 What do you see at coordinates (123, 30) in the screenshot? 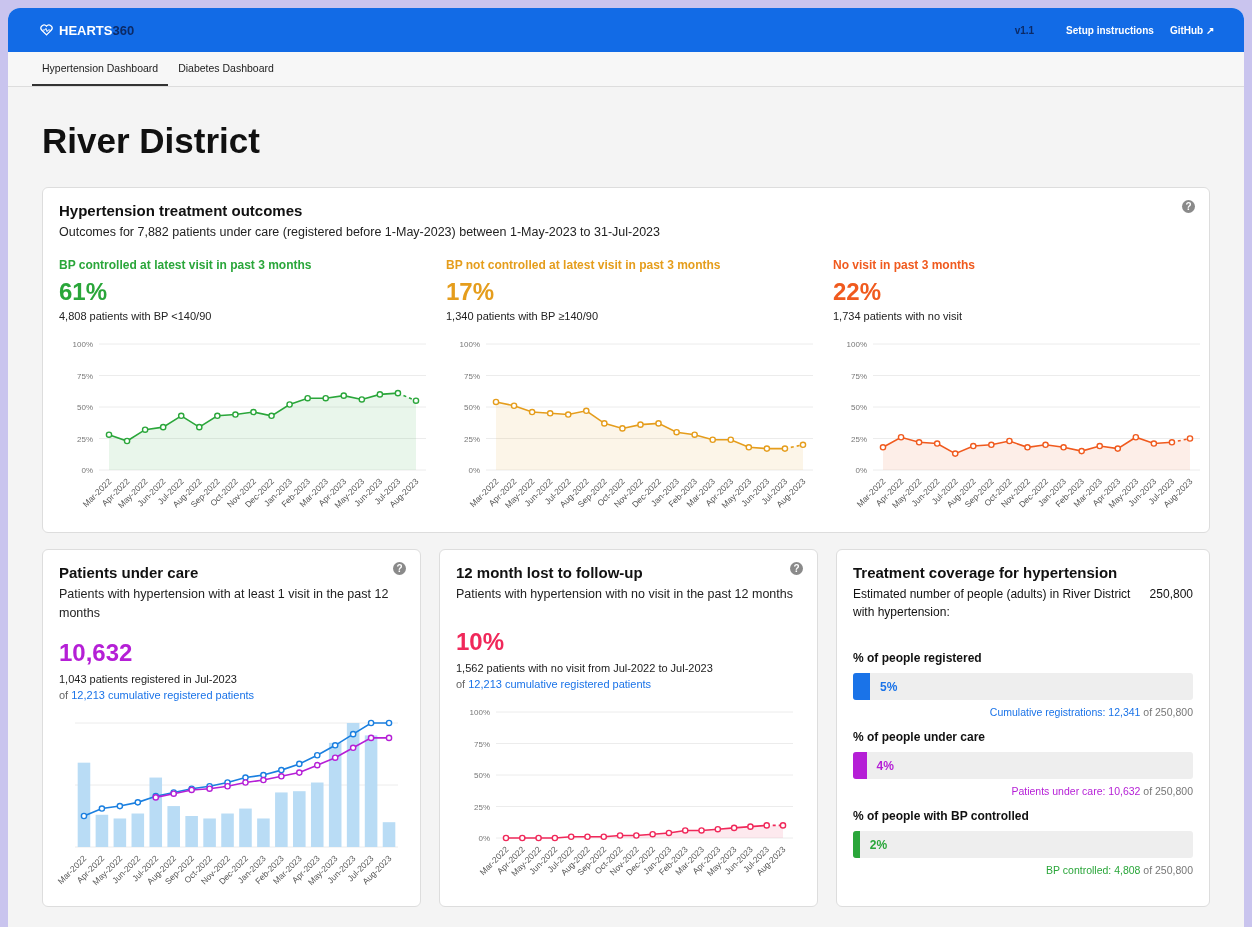
I see `logo-text: 360` at bounding box center [123, 30].